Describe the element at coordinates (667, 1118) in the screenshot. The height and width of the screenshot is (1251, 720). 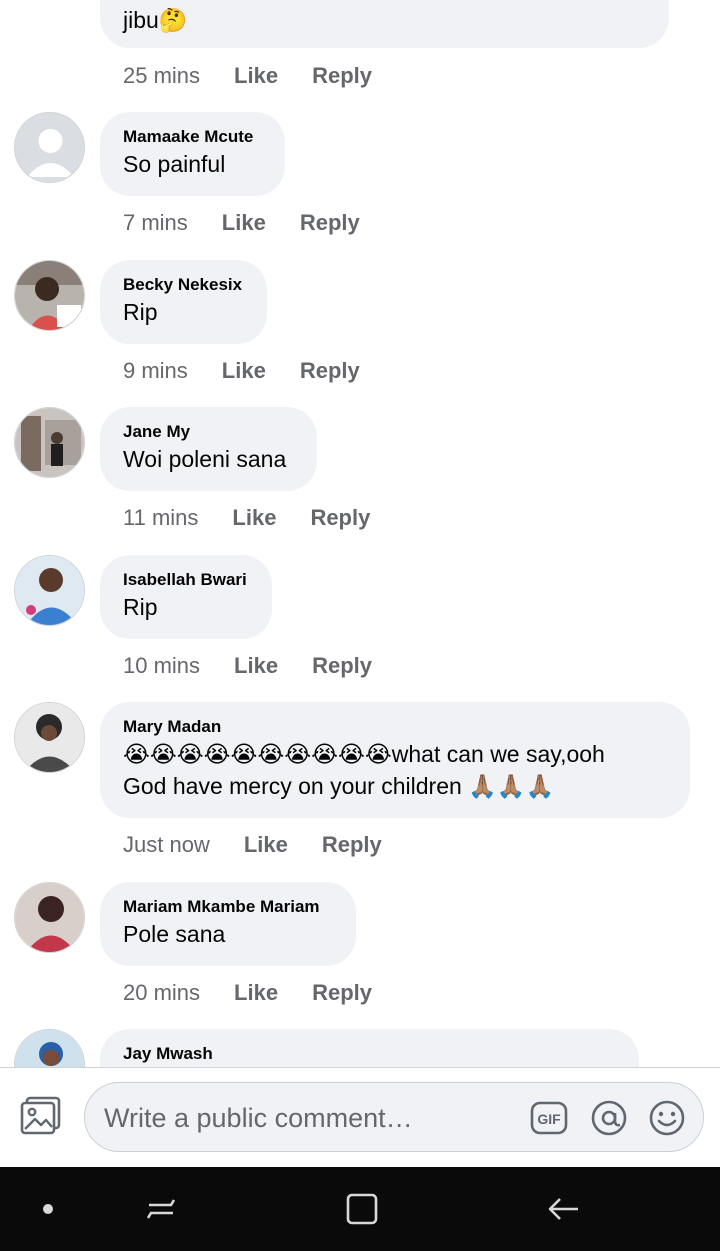
I see `emoji-icon` at that location.